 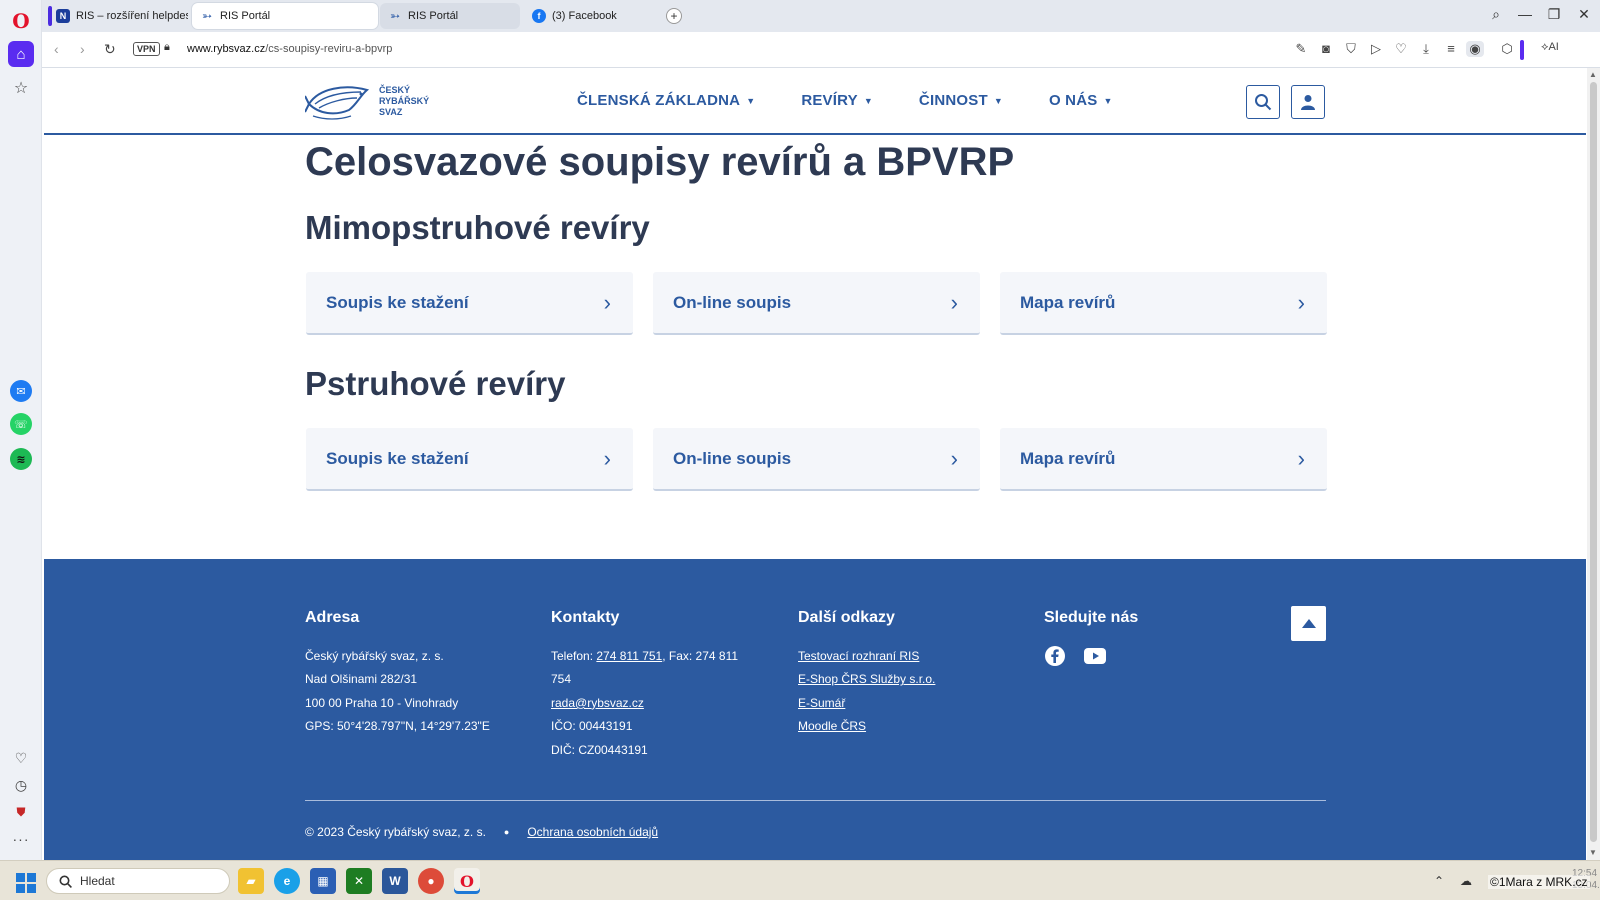 I want to click on edge-icon: e, so click(x=287, y=881).